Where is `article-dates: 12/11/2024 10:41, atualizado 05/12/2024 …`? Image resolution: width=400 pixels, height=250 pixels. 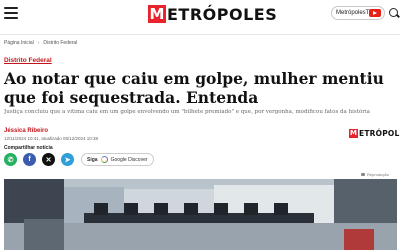 article-dates: 12/11/2024 10:41, atualizado 05/12/2024 … is located at coordinates (51, 138).